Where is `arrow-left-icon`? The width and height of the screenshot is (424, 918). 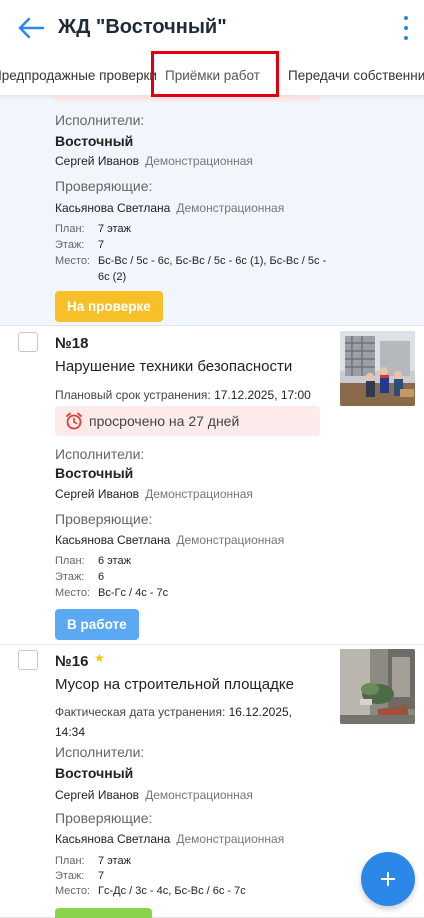 arrow-left-icon is located at coordinates (31, 28).